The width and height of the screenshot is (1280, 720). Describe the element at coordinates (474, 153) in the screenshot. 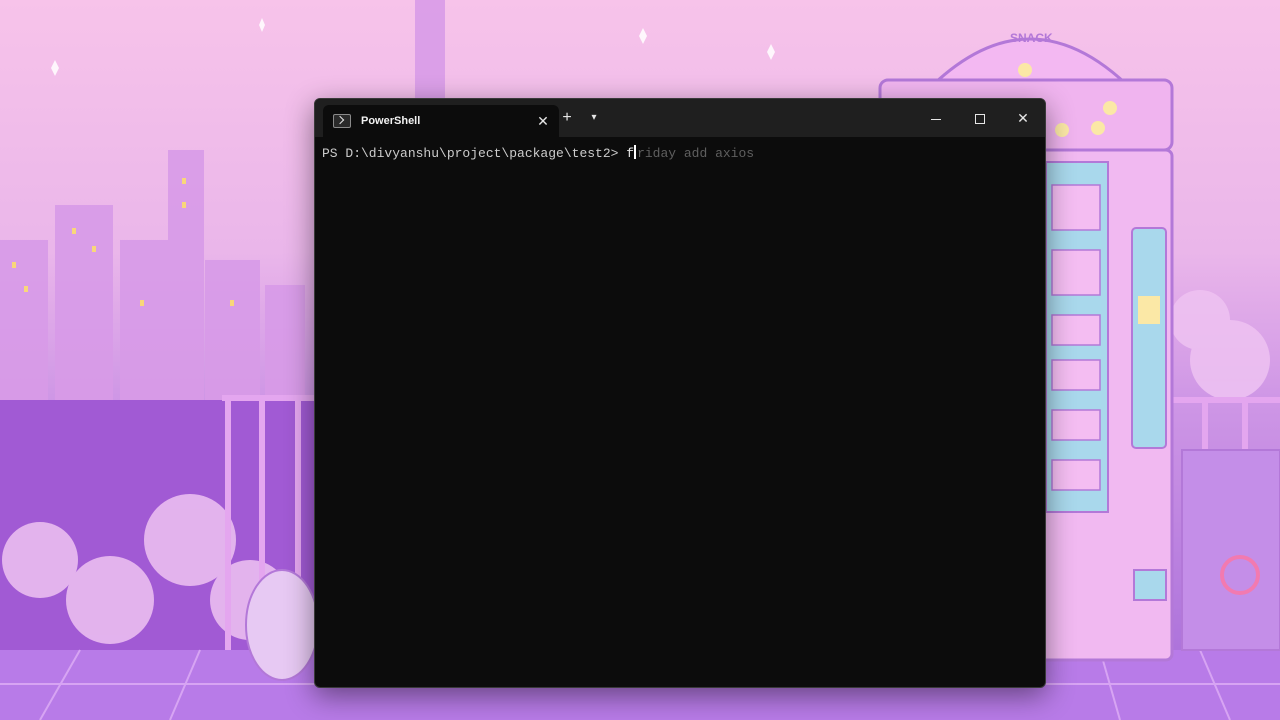

I see `prompt: PS D:\divyanshu\project\package\test2>` at that location.